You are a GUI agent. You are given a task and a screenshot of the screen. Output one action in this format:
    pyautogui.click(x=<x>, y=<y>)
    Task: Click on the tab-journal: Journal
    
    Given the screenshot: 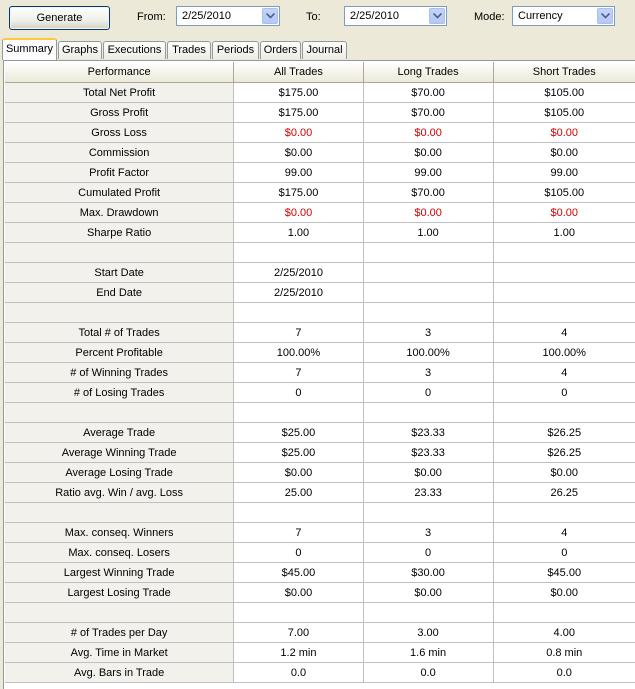 What is the action you would take?
    pyautogui.click(x=324, y=50)
    